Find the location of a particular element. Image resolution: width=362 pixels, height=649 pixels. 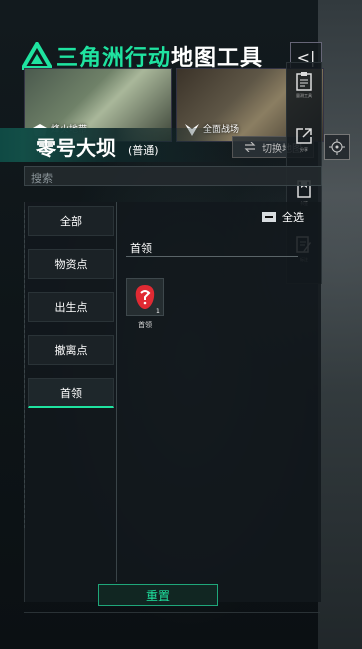

marker-label: 首领 is located at coordinates (145, 325).